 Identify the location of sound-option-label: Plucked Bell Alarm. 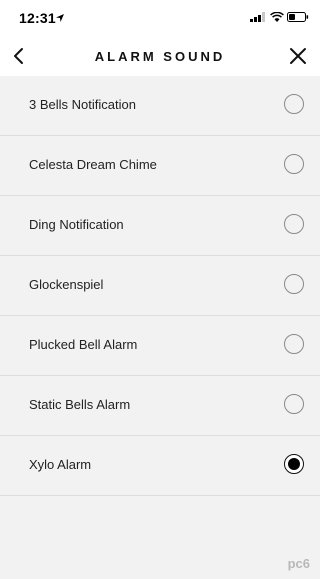
(83, 344).